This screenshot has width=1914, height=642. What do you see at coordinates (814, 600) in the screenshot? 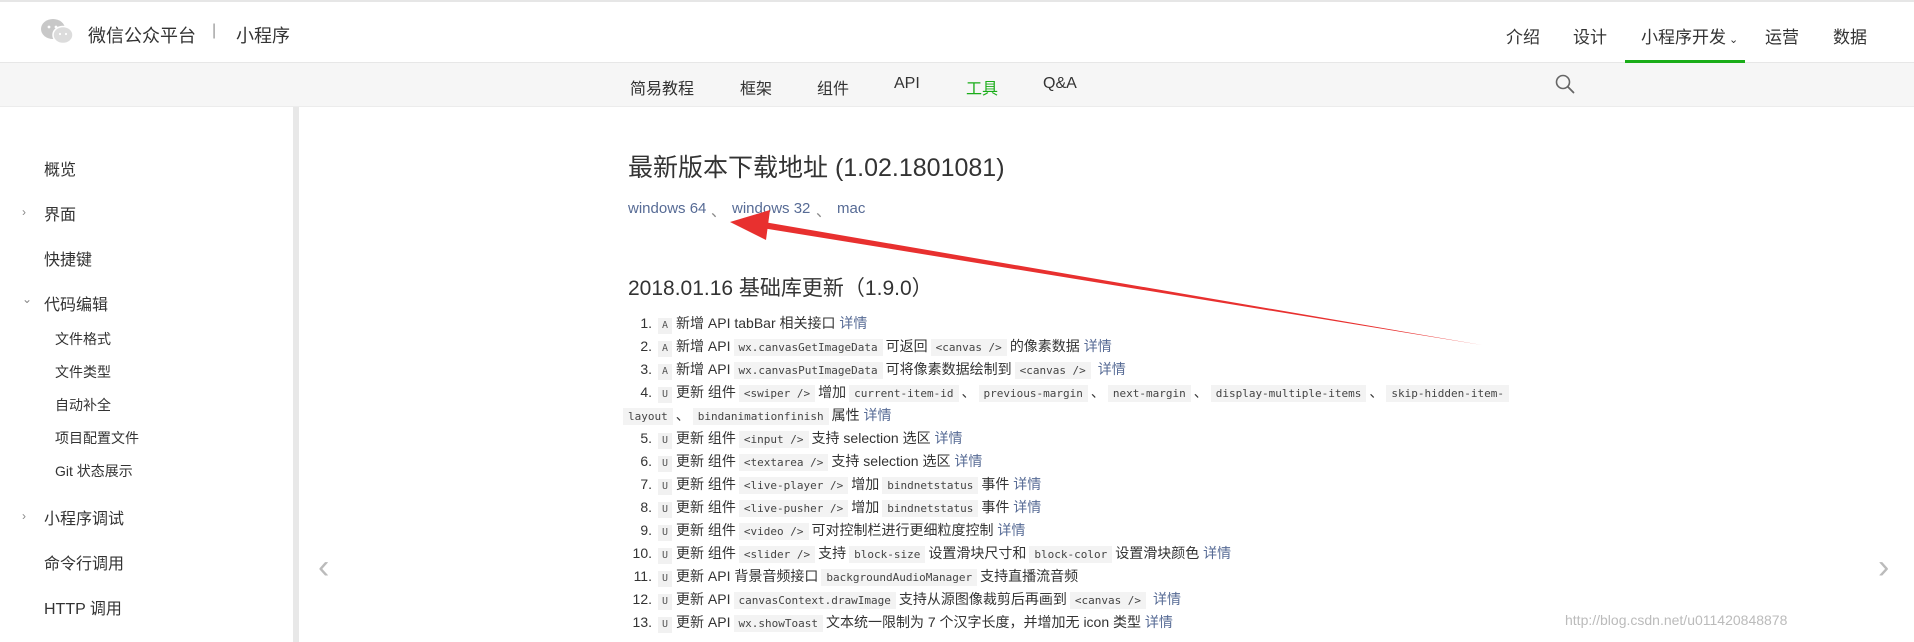
I see `item-code: canvasContext.drawImage` at bounding box center [814, 600].